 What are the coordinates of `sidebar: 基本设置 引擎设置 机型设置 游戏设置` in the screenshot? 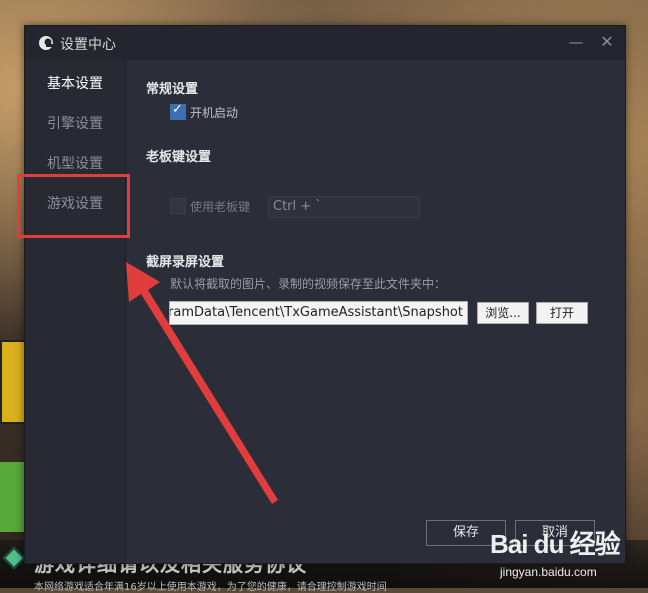 It's located at (75, 311).